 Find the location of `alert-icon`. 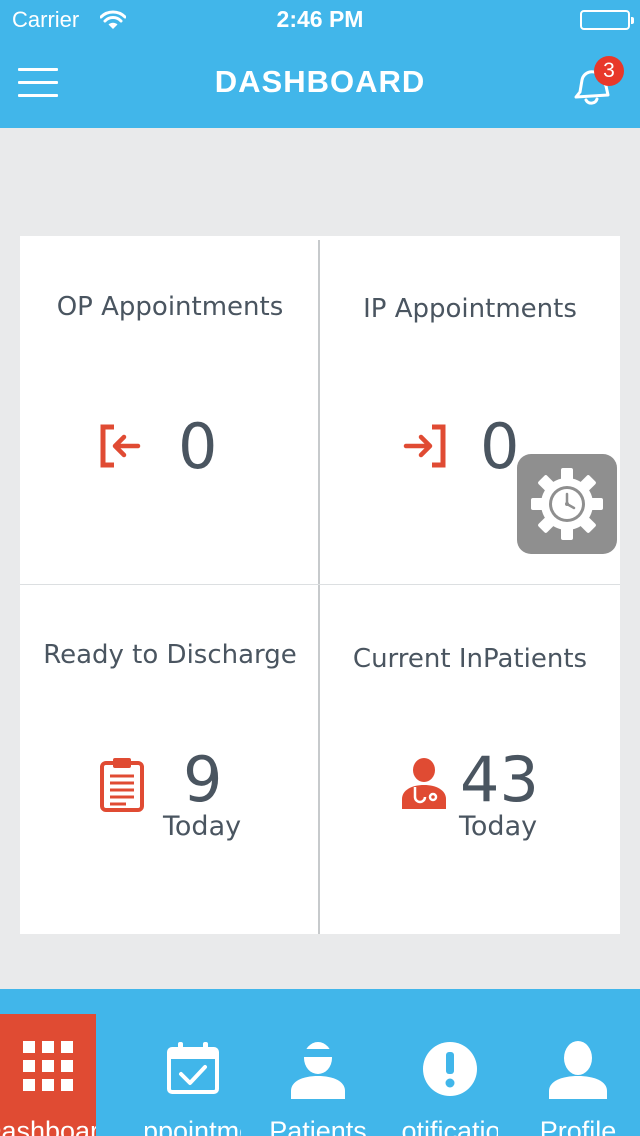

alert-icon is located at coordinates (450, 1069).